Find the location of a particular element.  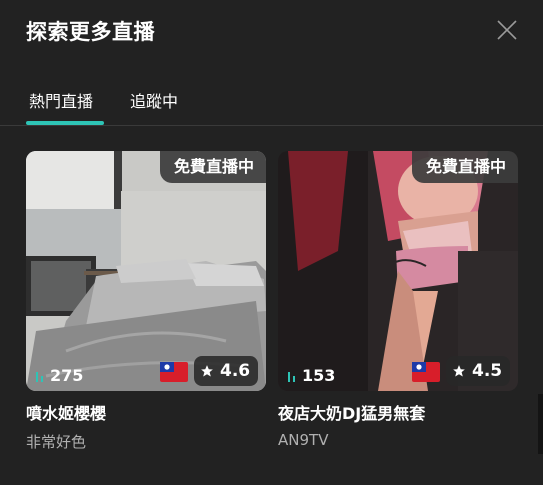

stream-title: 夜店大奶DJ猛男無套 is located at coordinates (398, 412).